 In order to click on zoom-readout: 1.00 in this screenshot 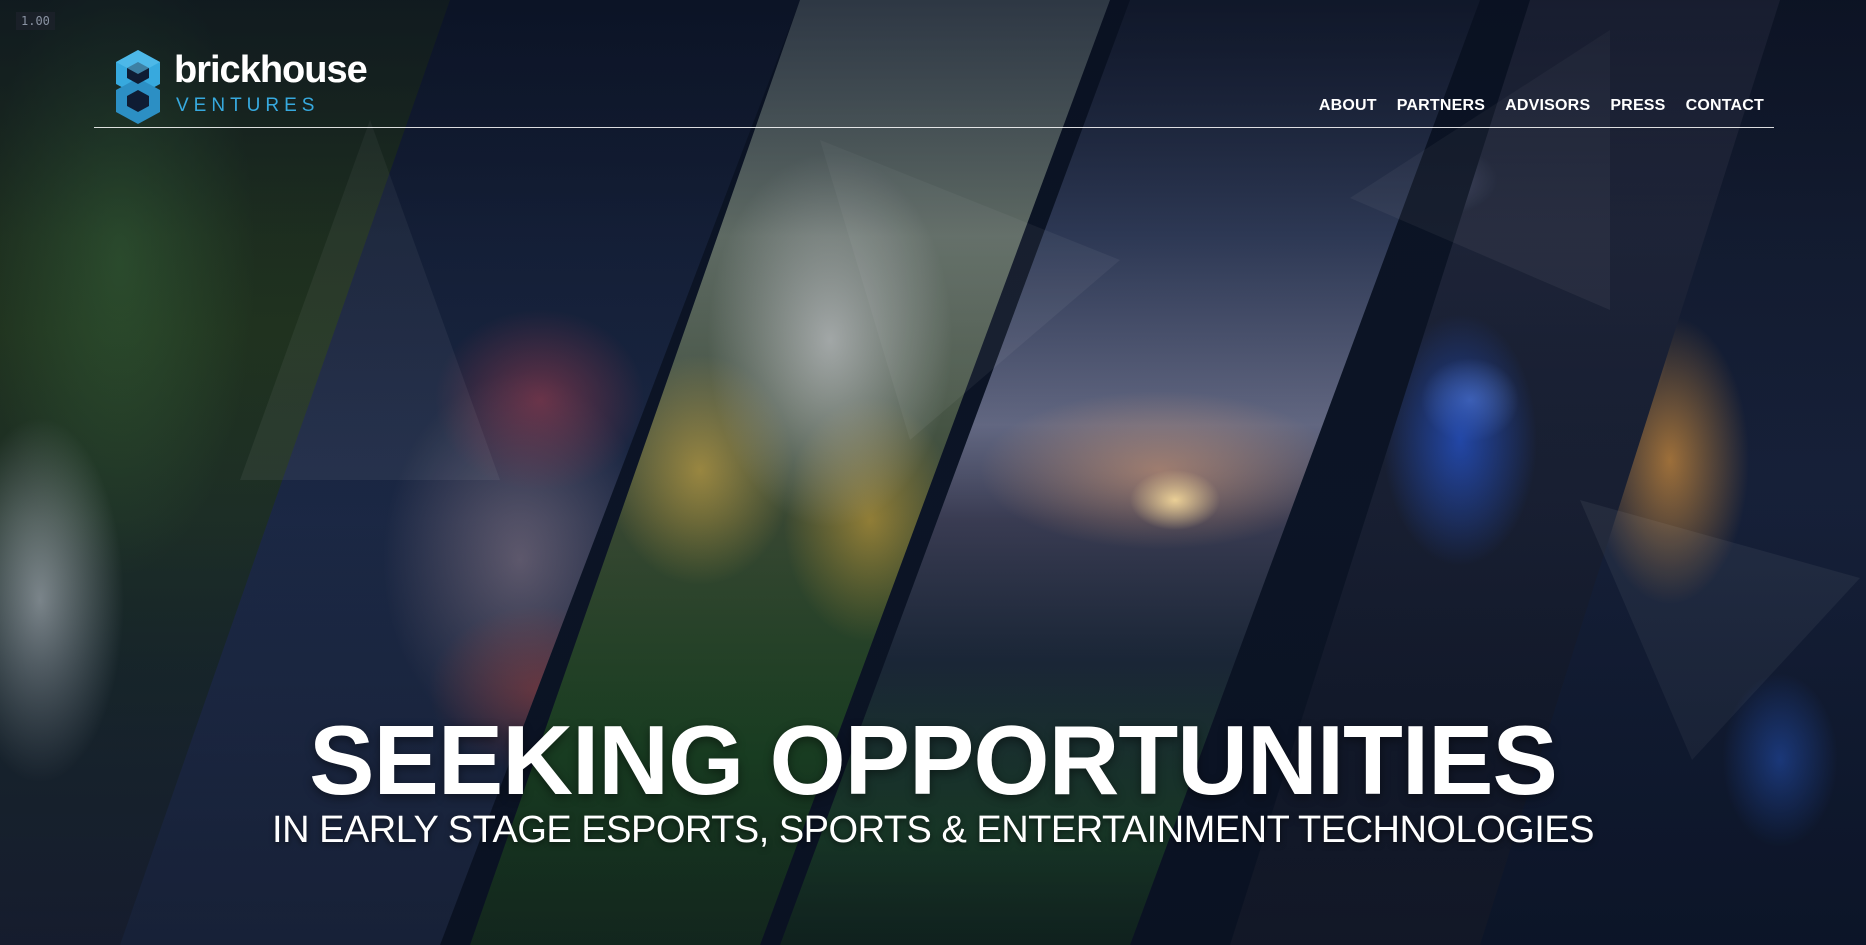, I will do `click(35, 21)`.